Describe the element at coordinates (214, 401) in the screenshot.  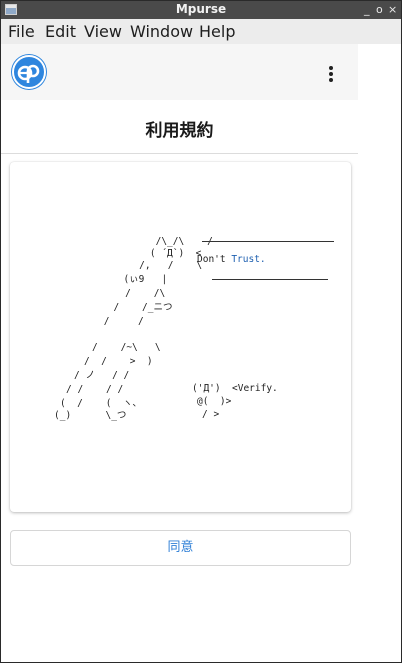
I see `small-figure-body: @( )>` at that location.